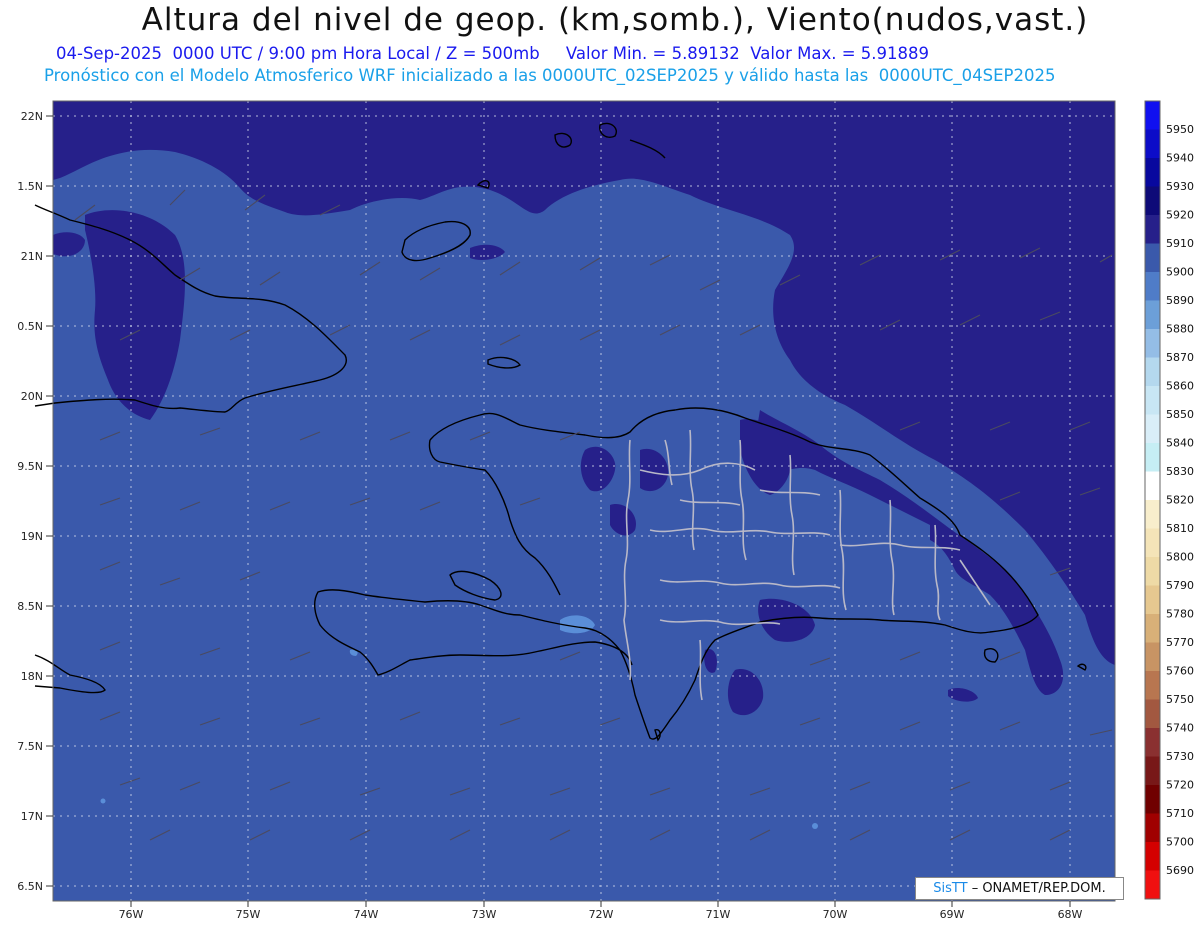 This screenshot has height=927, width=1200. Describe the element at coordinates (1180, 414) in the screenshot. I see `colorbar-label: 5850` at that location.